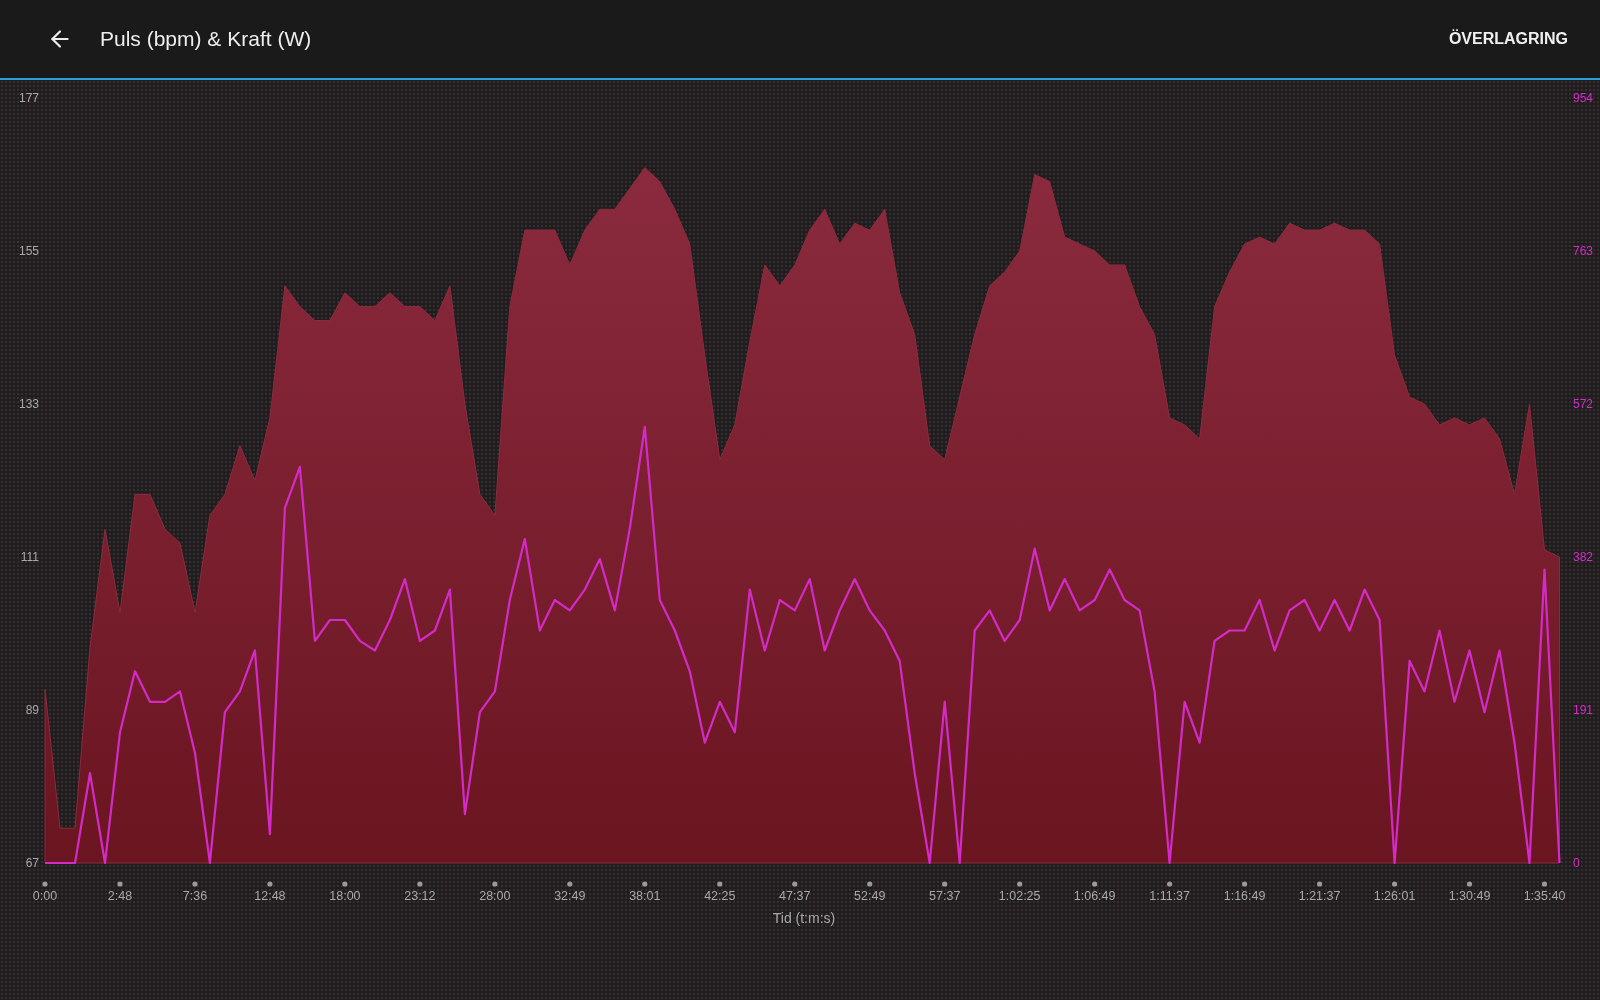 This screenshot has width=1600, height=1000. I want to click on x-axis-label: 28:00, so click(495, 896).